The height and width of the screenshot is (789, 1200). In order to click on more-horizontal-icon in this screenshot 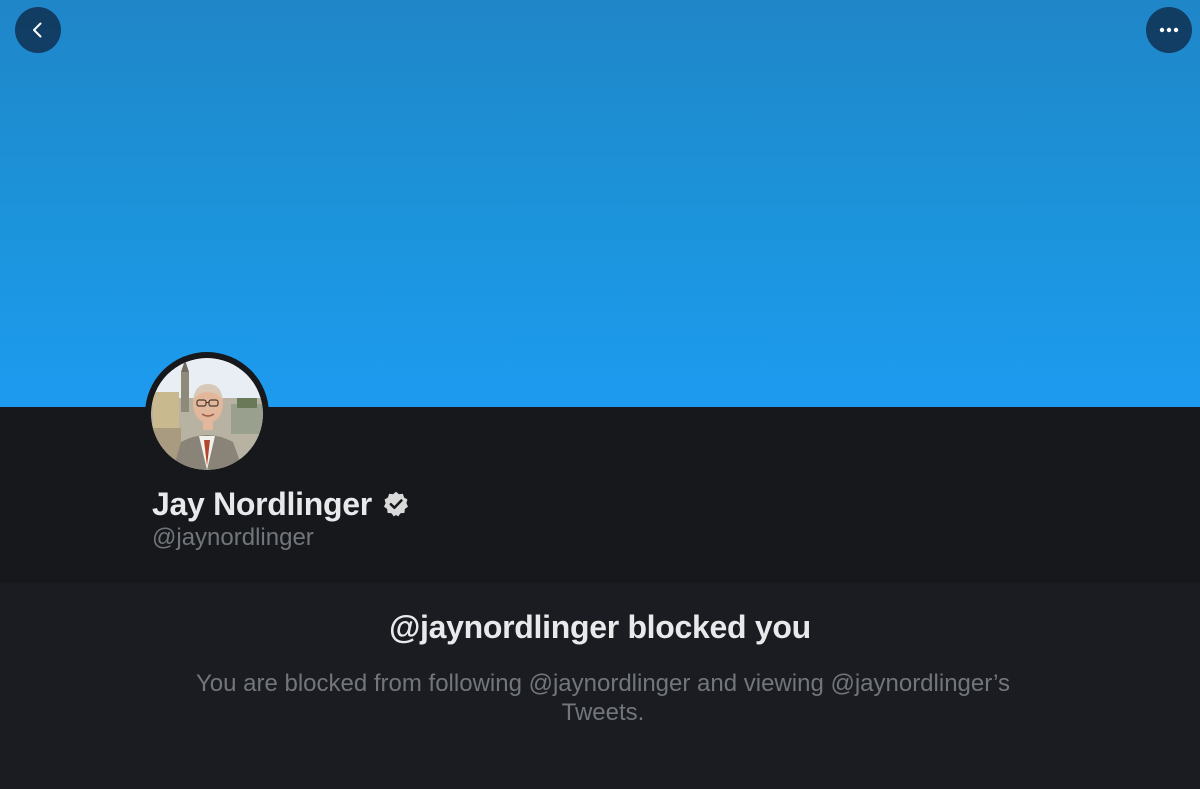, I will do `click(1169, 30)`.